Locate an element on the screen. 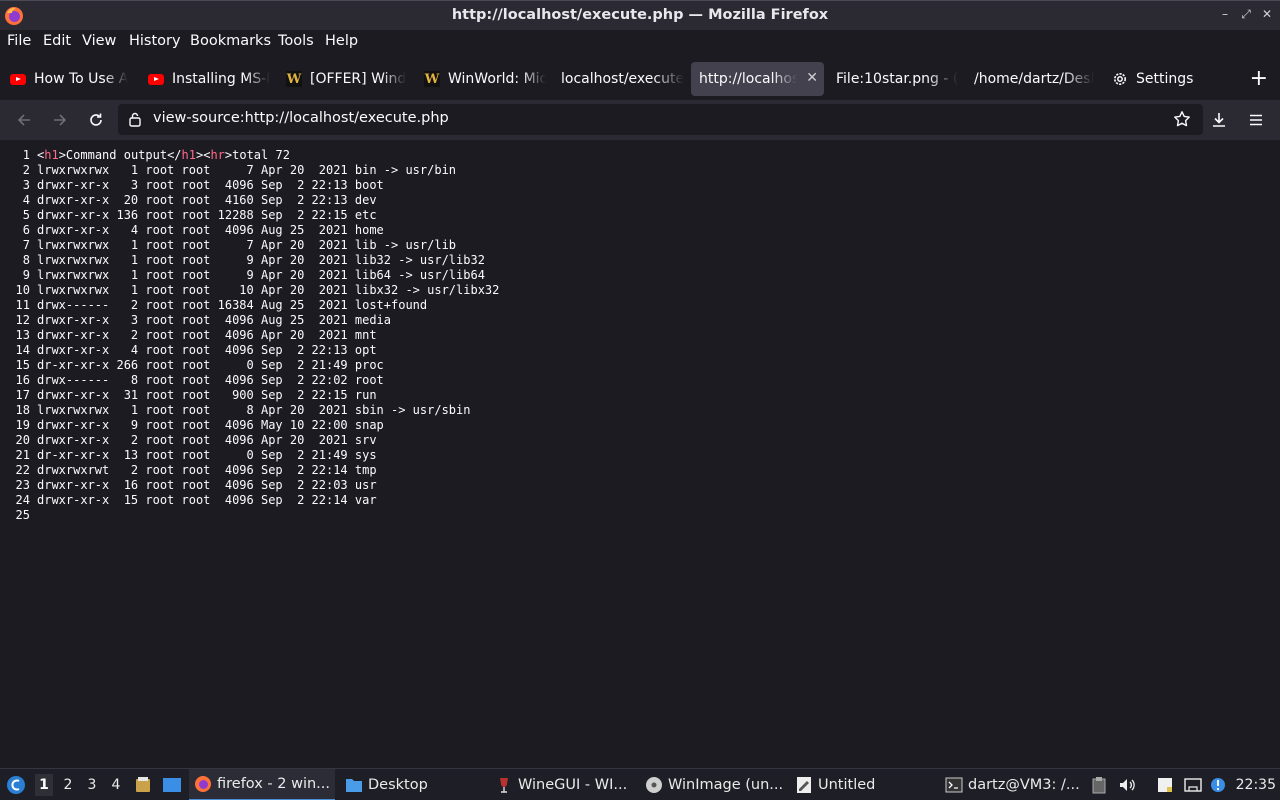  clock: 22:35 is located at coordinates (1255, 785).